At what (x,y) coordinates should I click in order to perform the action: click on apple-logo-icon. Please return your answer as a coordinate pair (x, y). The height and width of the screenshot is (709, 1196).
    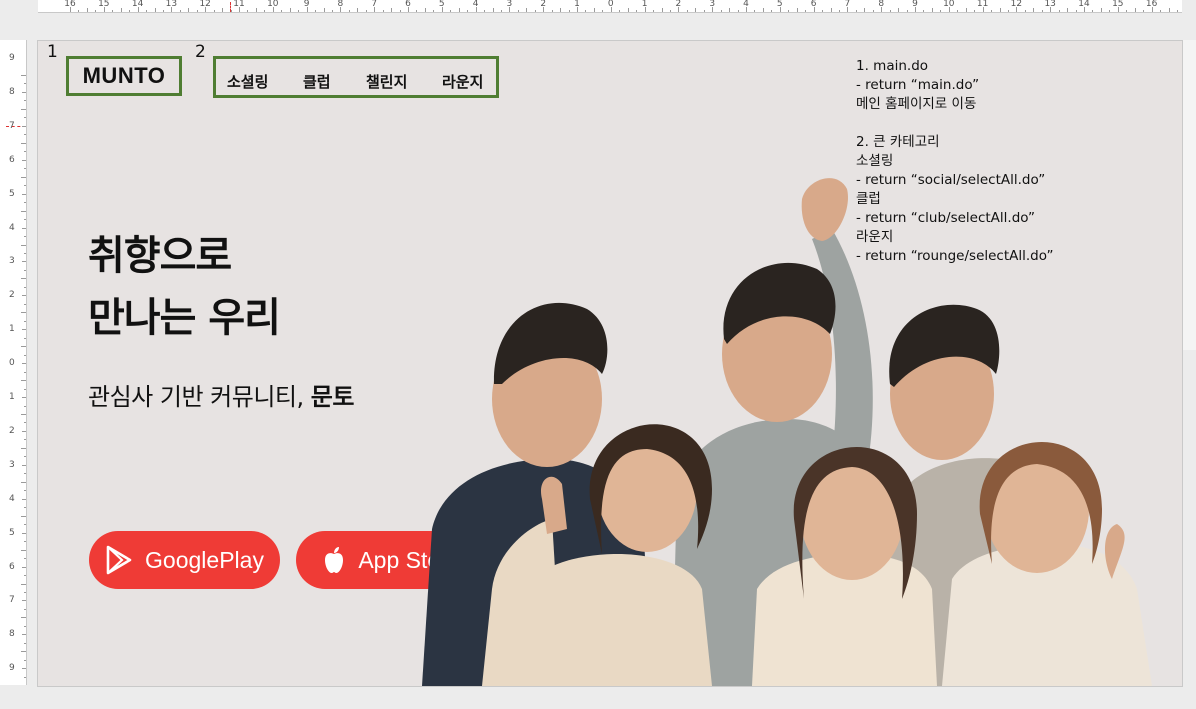
    Looking at the image, I should click on (334, 560).